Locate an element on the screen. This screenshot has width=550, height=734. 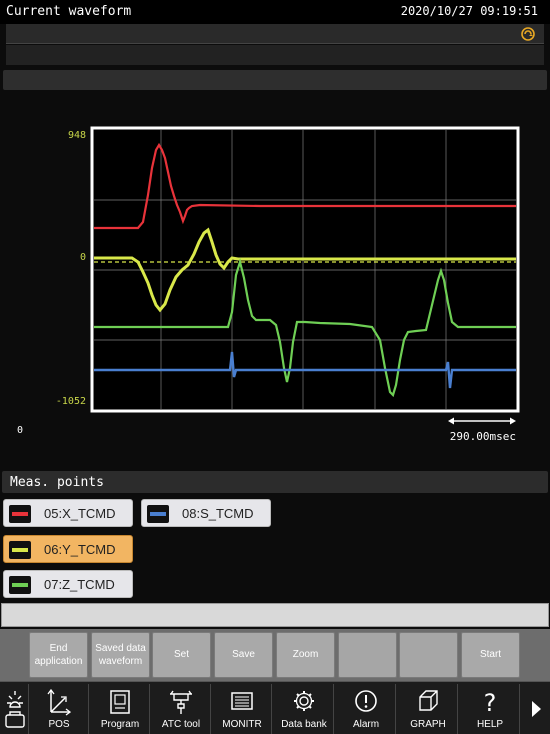
save-button: Save is located at coordinates (243, 655).